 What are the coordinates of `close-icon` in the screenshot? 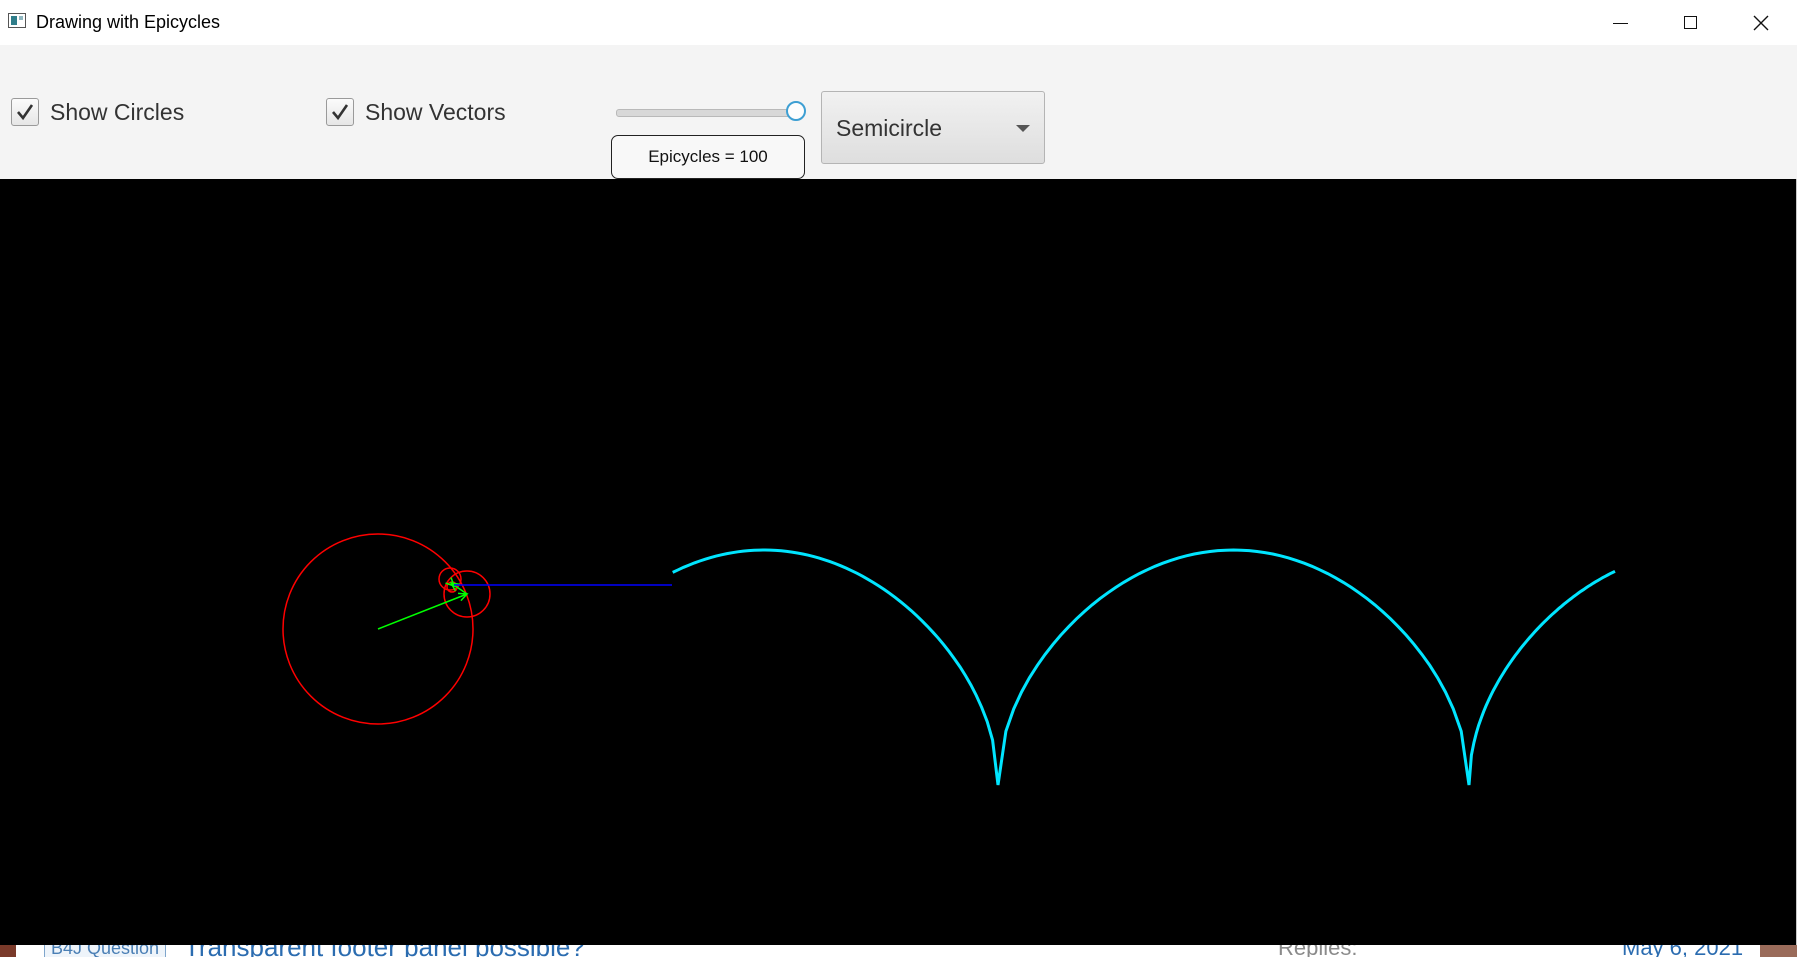 It's located at (1761, 22).